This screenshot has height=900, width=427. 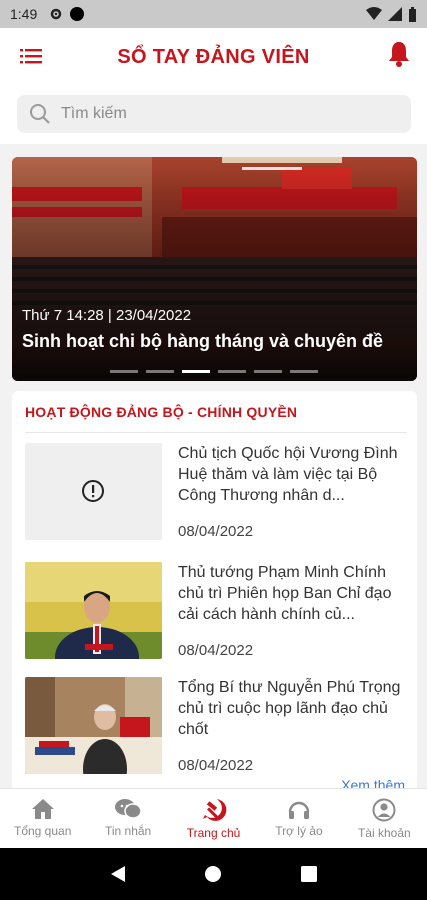 What do you see at coordinates (213, 14) in the screenshot?
I see `status-bar: 1:49` at bounding box center [213, 14].